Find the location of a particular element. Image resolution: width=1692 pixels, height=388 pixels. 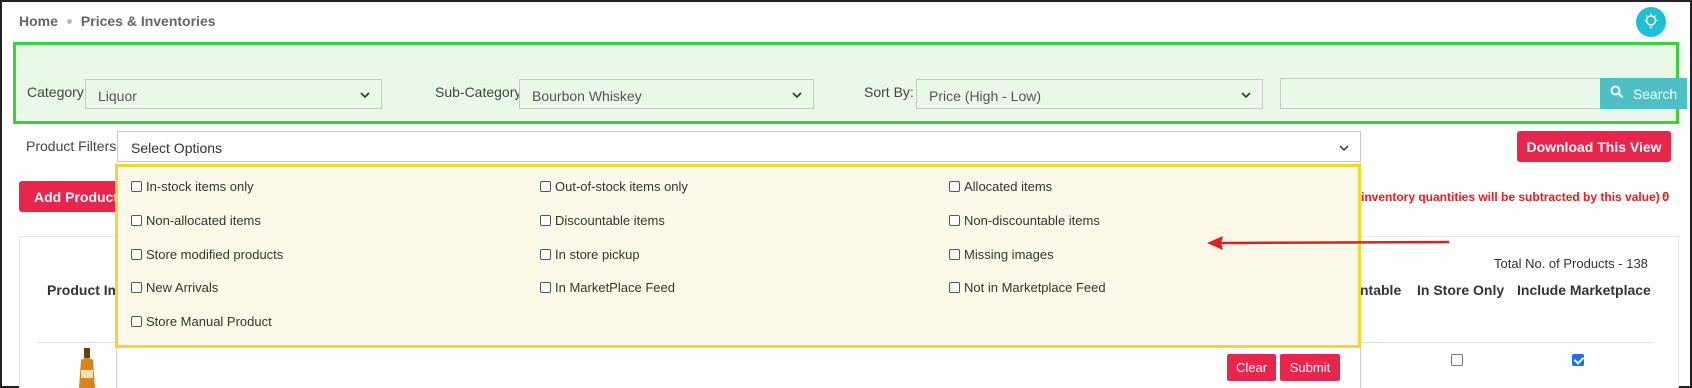

option-in-store-pickup: In store pickup is located at coordinates (590, 254).